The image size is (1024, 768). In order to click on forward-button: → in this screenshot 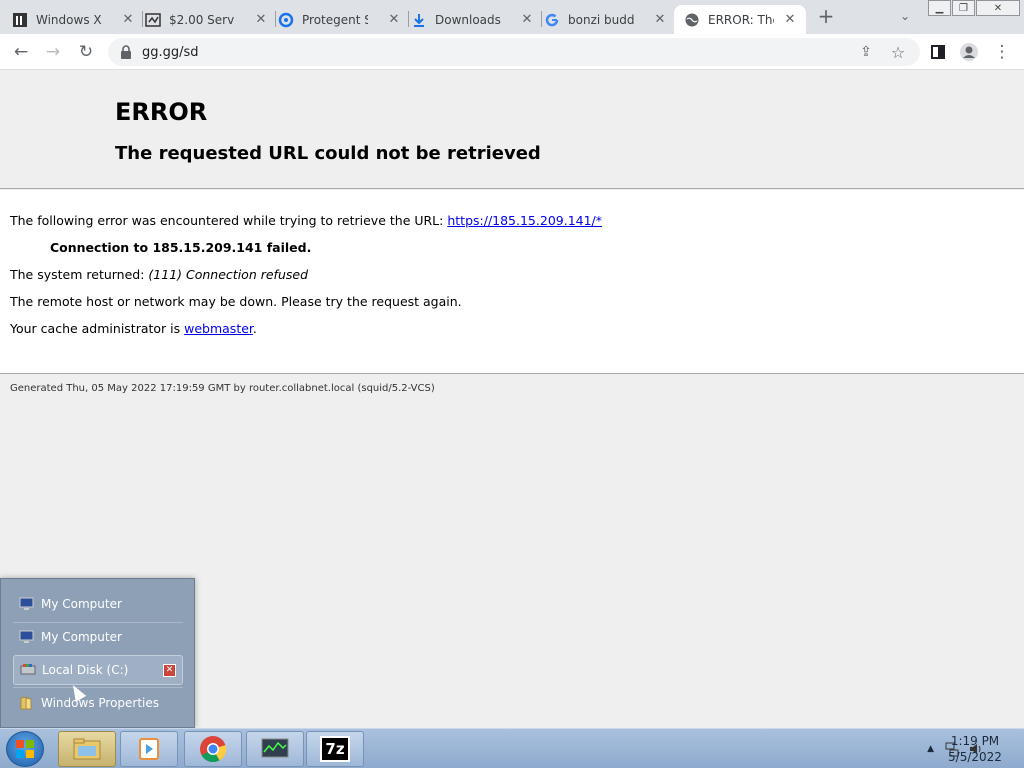, I will do `click(53, 52)`.